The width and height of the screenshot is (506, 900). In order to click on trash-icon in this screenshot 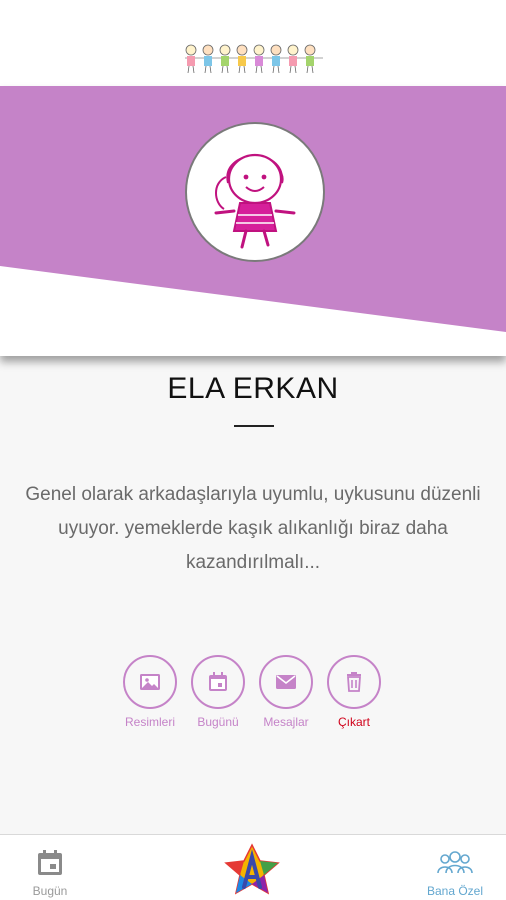, I will do `click(354, 682)`.